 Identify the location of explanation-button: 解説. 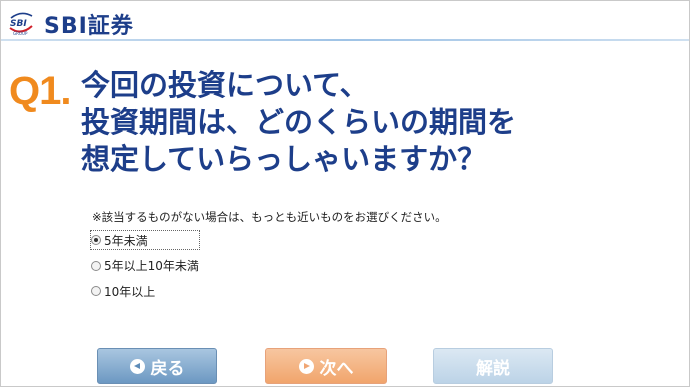
(493, 366).